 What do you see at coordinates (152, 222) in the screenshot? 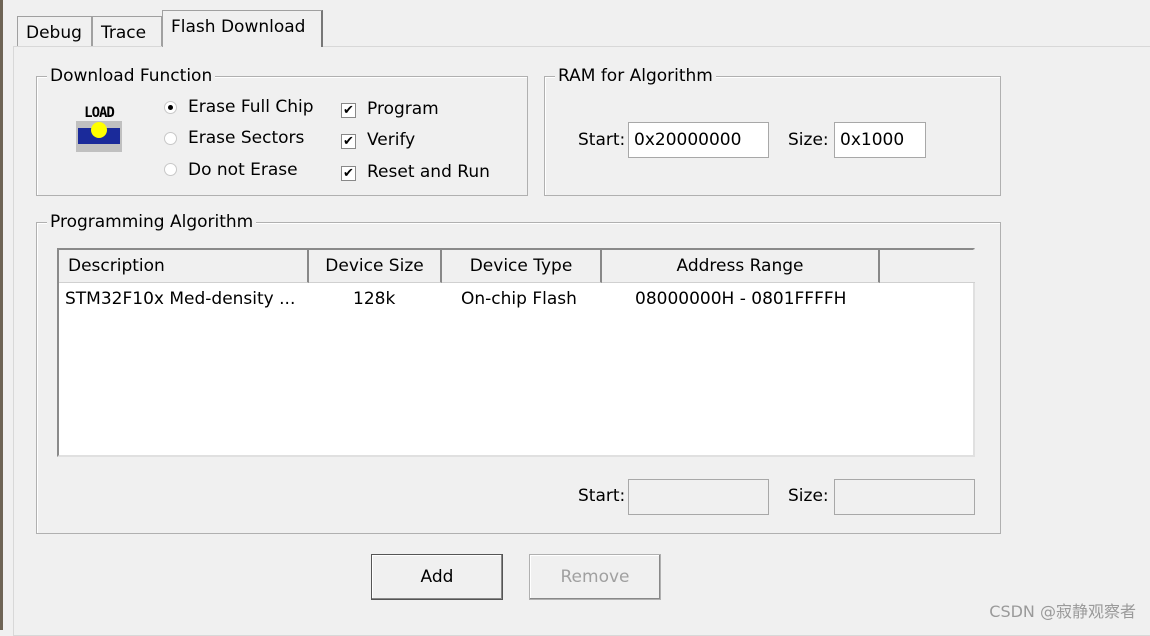
I see `group-title: Programming Algorithm` at bounding box center [152, 222].